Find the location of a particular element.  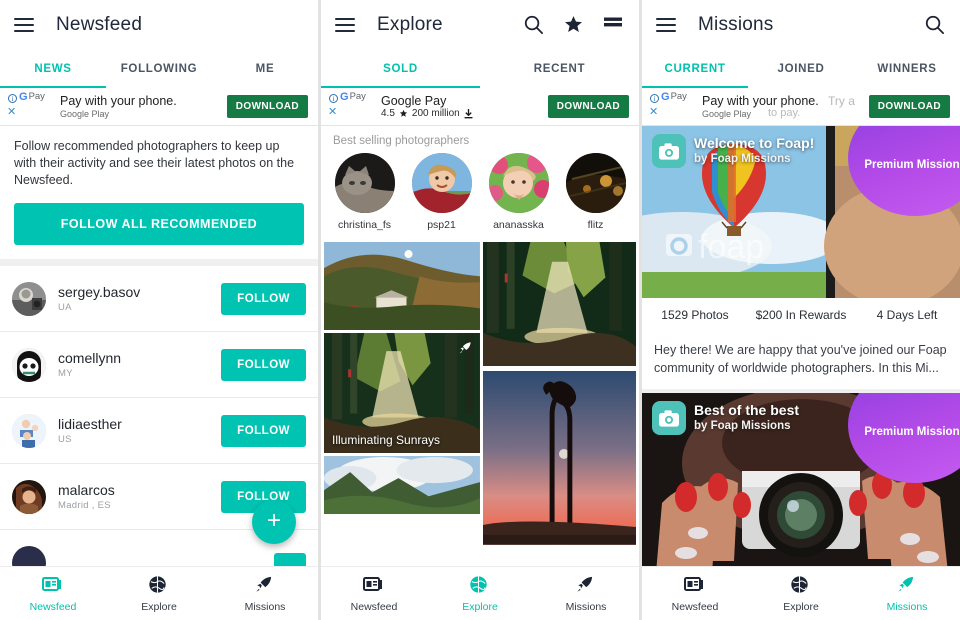

user-meta: lidiaesther US is located at coordinates (139, 431).